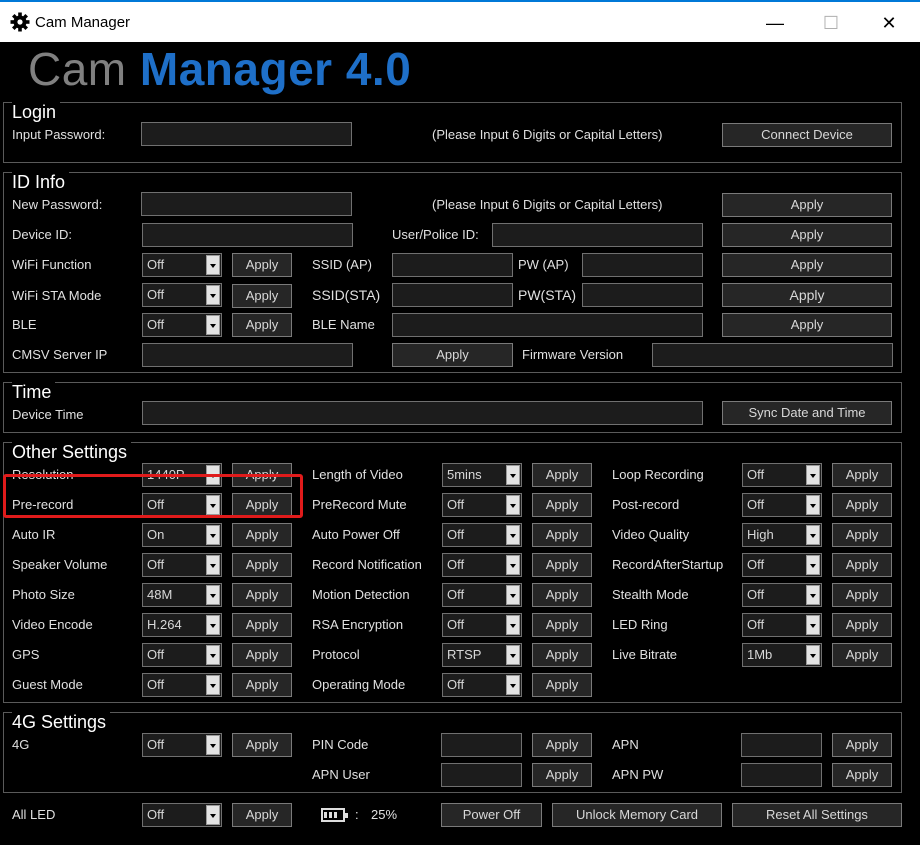  Describe the element at coordinates (262, 655) in the screenshot. I see `gps-apply-button: Apply` at that location.